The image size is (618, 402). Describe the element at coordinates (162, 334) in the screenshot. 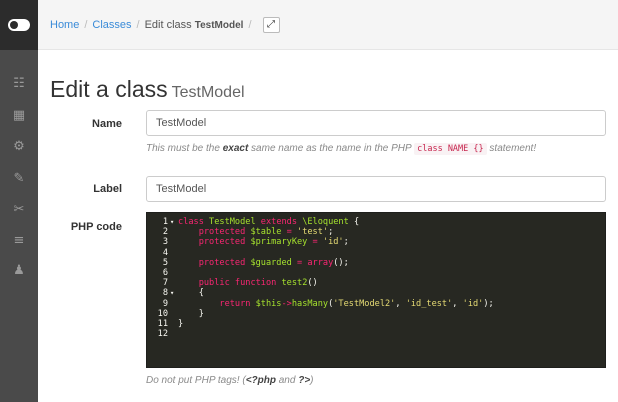

I see `line-number: 12` at that location.